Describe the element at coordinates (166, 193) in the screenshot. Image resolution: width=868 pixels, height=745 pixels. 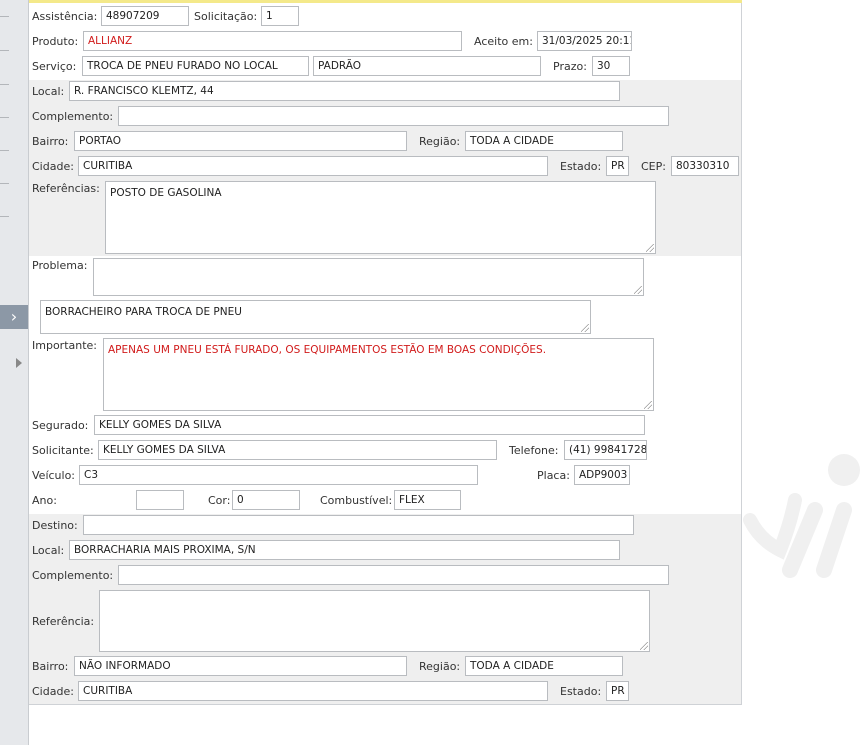
I see `referencias-text: POSTO DE GASOLINA` at that location.